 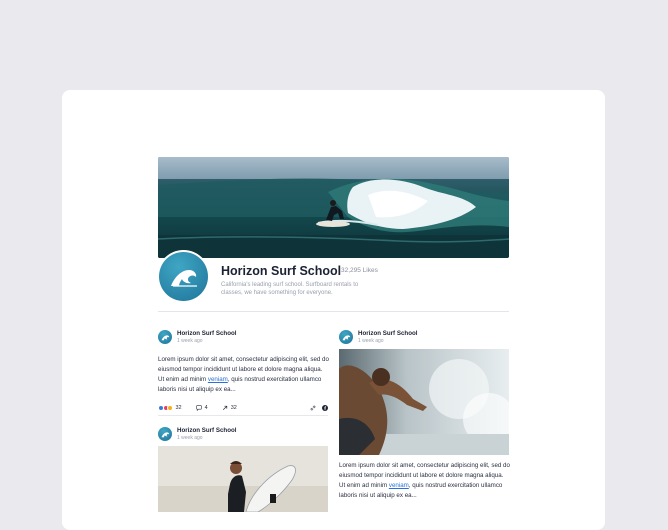 I want to click on shares-count: 32, so click(x=229, y=408).